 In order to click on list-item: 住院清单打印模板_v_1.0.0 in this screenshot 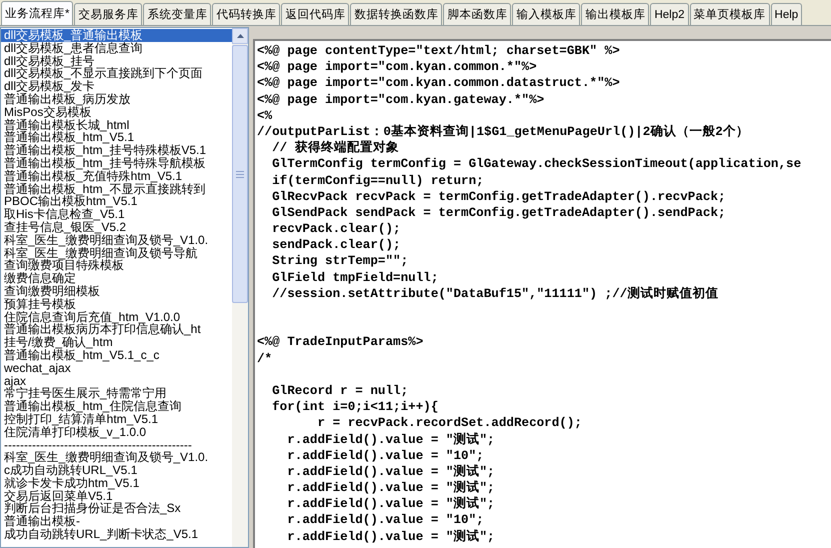, I will do `click(116, 432)`.